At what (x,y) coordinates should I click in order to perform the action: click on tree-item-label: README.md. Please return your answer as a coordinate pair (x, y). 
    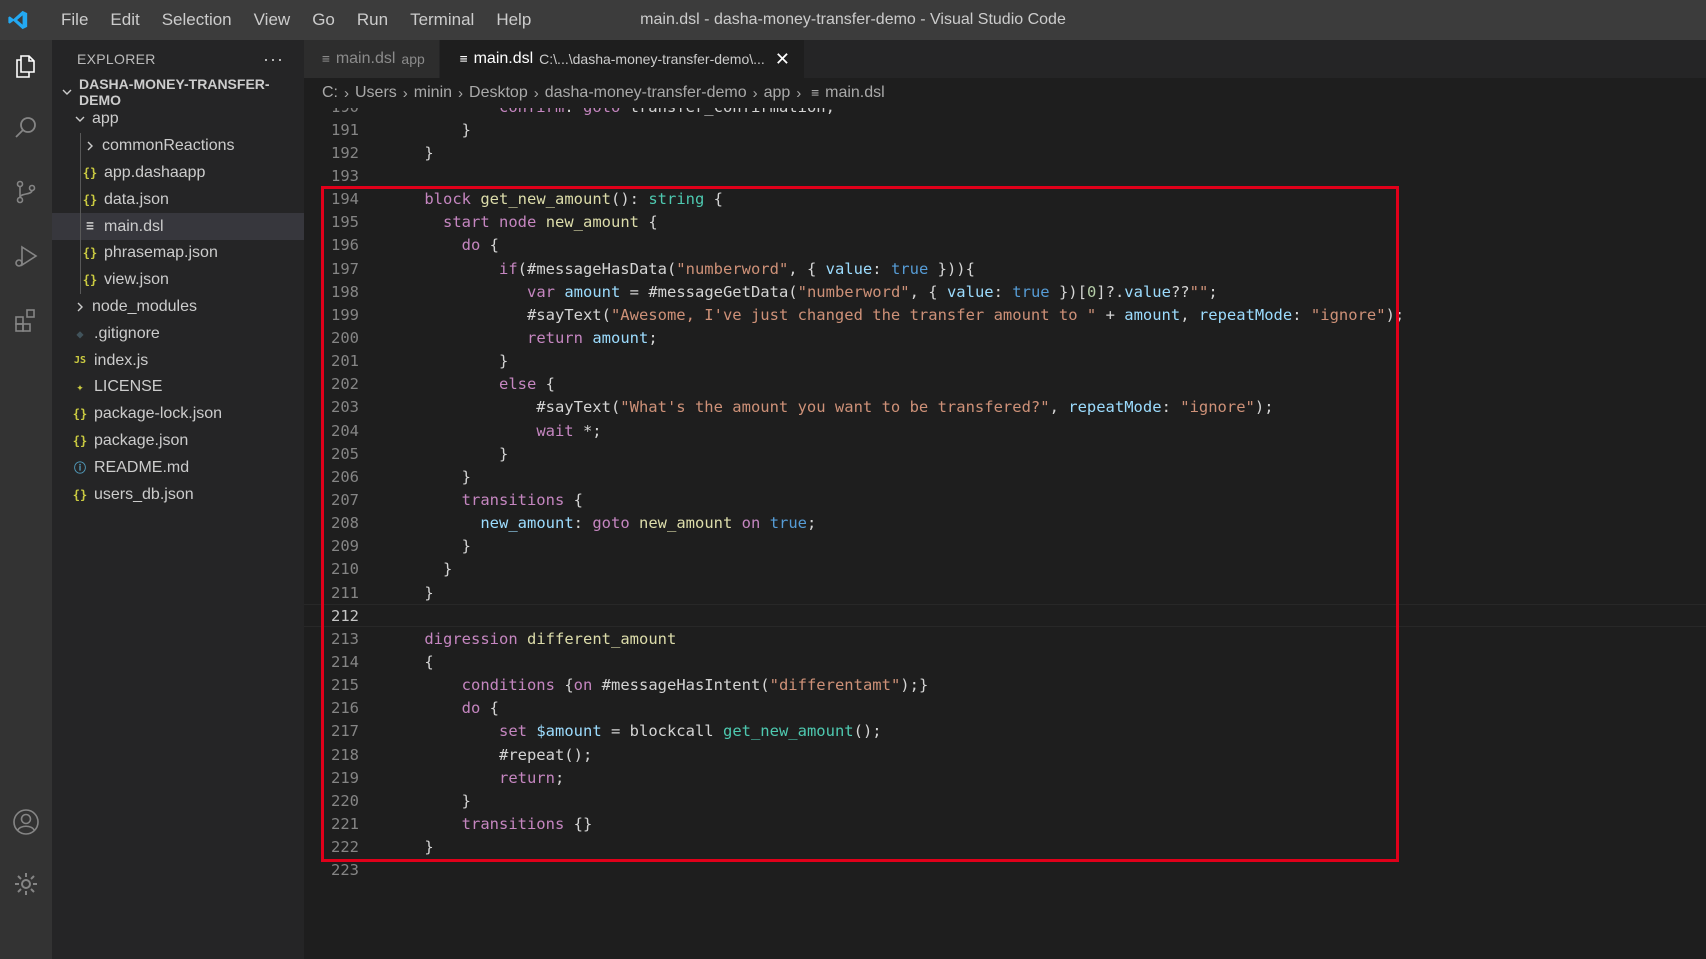
    Looking at the image, I should click on (142, 467).